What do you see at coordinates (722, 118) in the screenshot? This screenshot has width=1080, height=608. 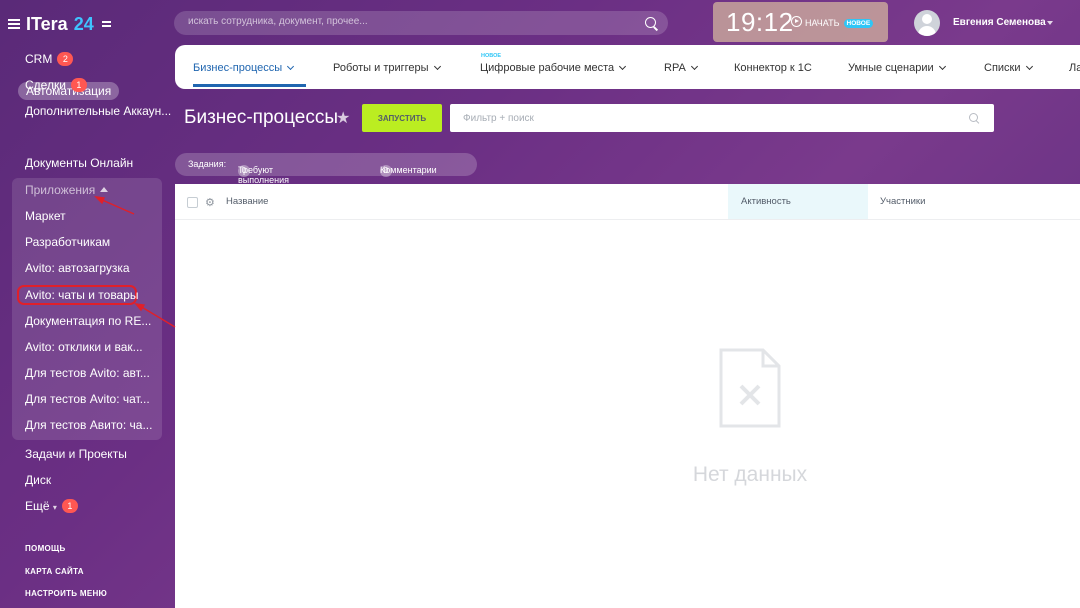 I see `filter-search: Фильтр + поиск` at bounding box center [722, 118].